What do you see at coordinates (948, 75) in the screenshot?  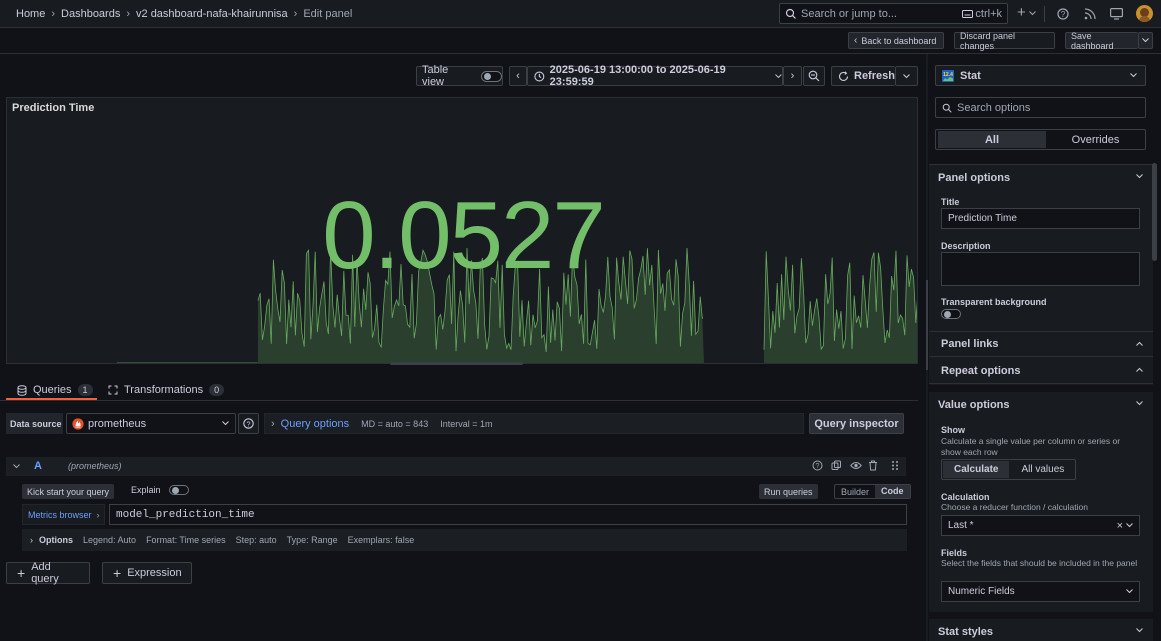 I see `svg-text: 12.4` at bounding box center [948, 75].